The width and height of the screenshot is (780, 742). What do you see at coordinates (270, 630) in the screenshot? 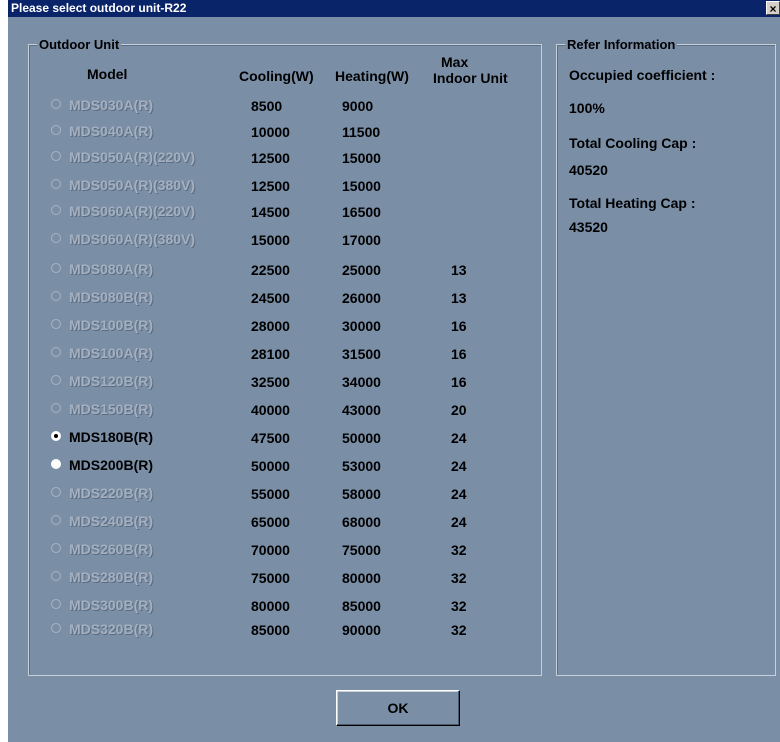
I see `cooling-value: 85000` at bounding box center [270, 630].